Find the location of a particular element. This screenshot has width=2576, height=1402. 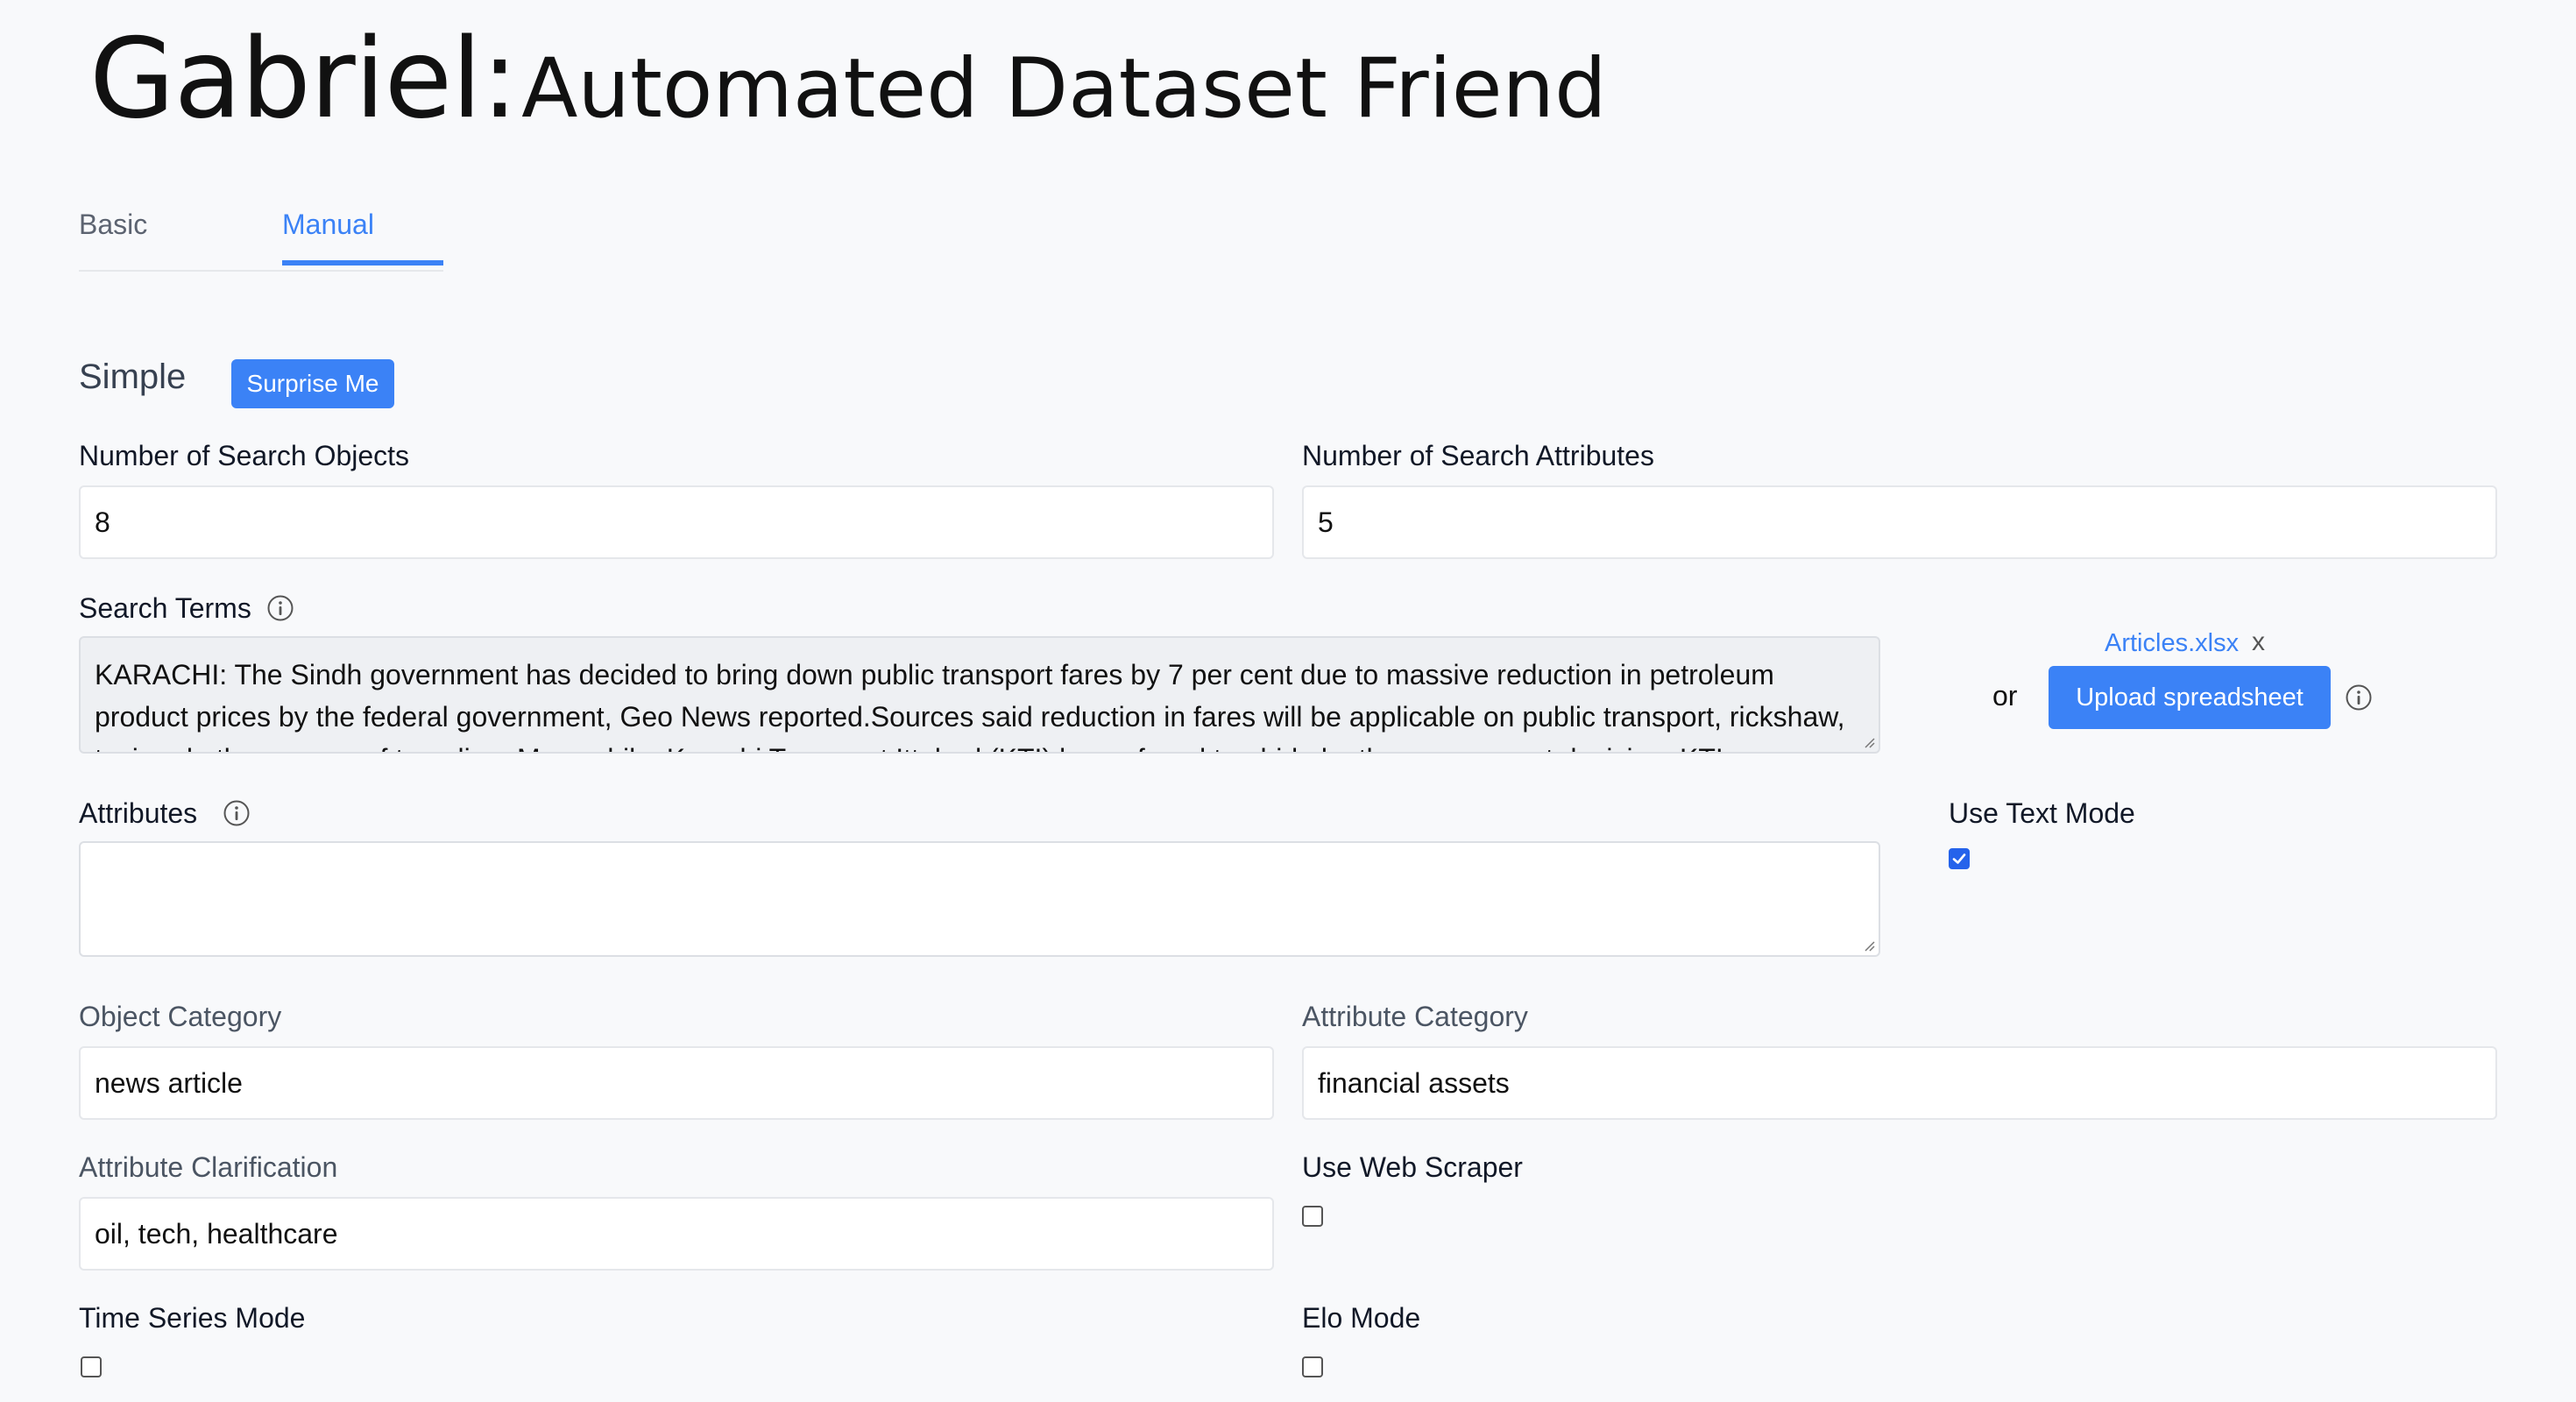

surprise-me-button: Surprise Me is located at coordinates (312, 383).